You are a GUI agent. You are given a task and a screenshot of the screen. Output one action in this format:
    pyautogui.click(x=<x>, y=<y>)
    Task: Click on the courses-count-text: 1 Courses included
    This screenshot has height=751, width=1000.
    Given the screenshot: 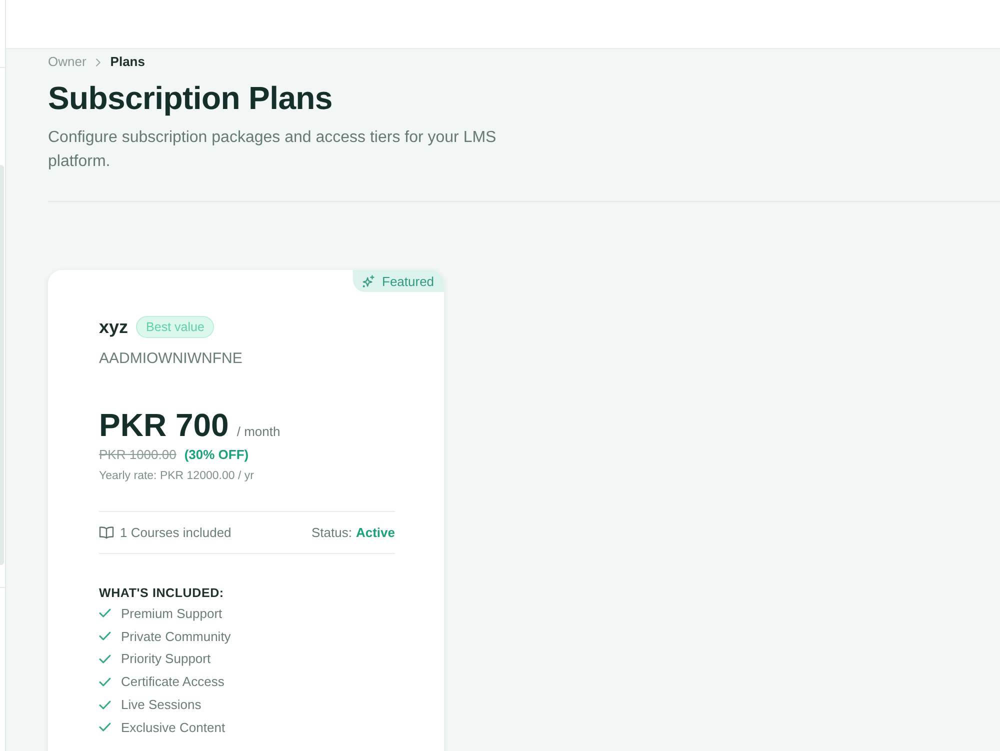 What is the action you would take?
    pyautogui.click(x=176, y=532)
    